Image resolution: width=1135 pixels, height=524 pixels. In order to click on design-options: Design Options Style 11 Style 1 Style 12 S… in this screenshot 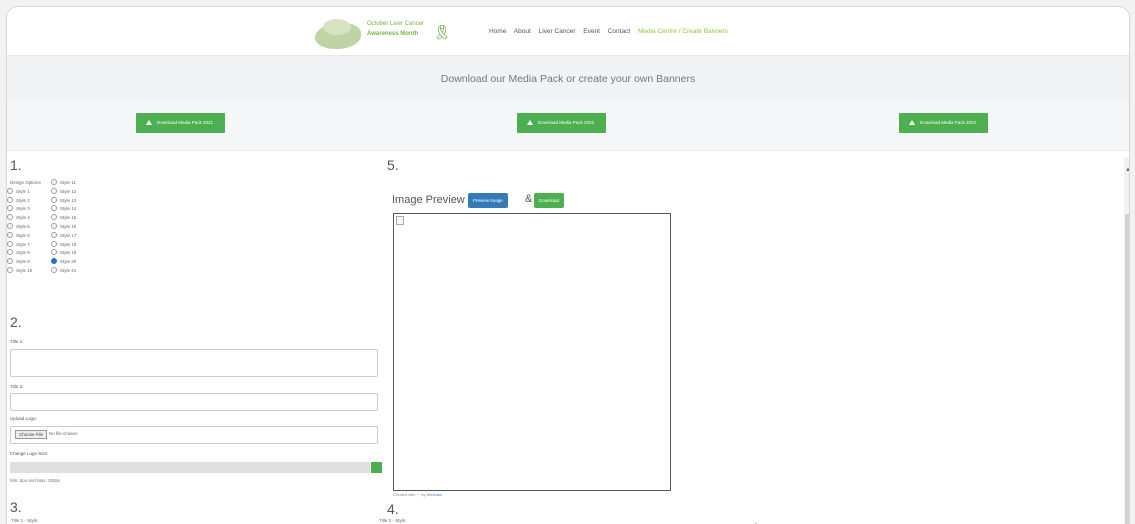, I will do `click(41, 227)`.